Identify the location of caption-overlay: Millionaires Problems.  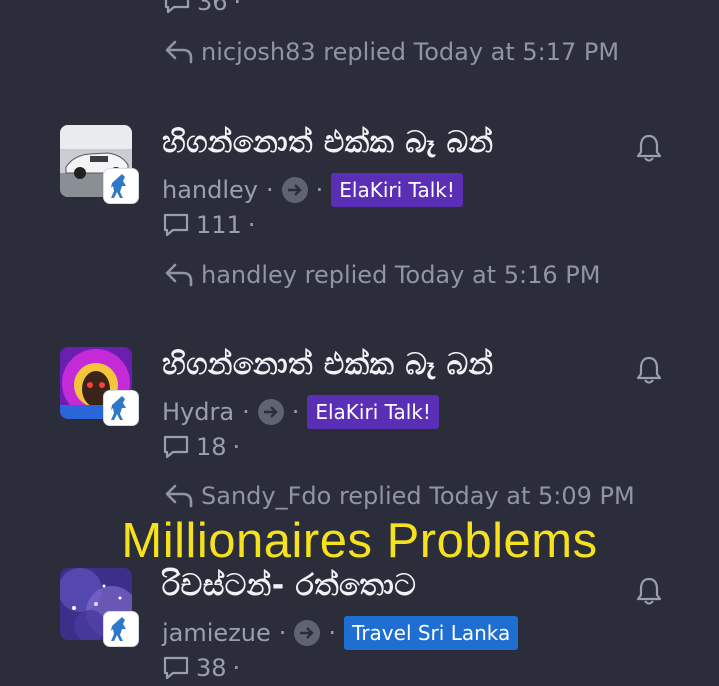
(359, 541).